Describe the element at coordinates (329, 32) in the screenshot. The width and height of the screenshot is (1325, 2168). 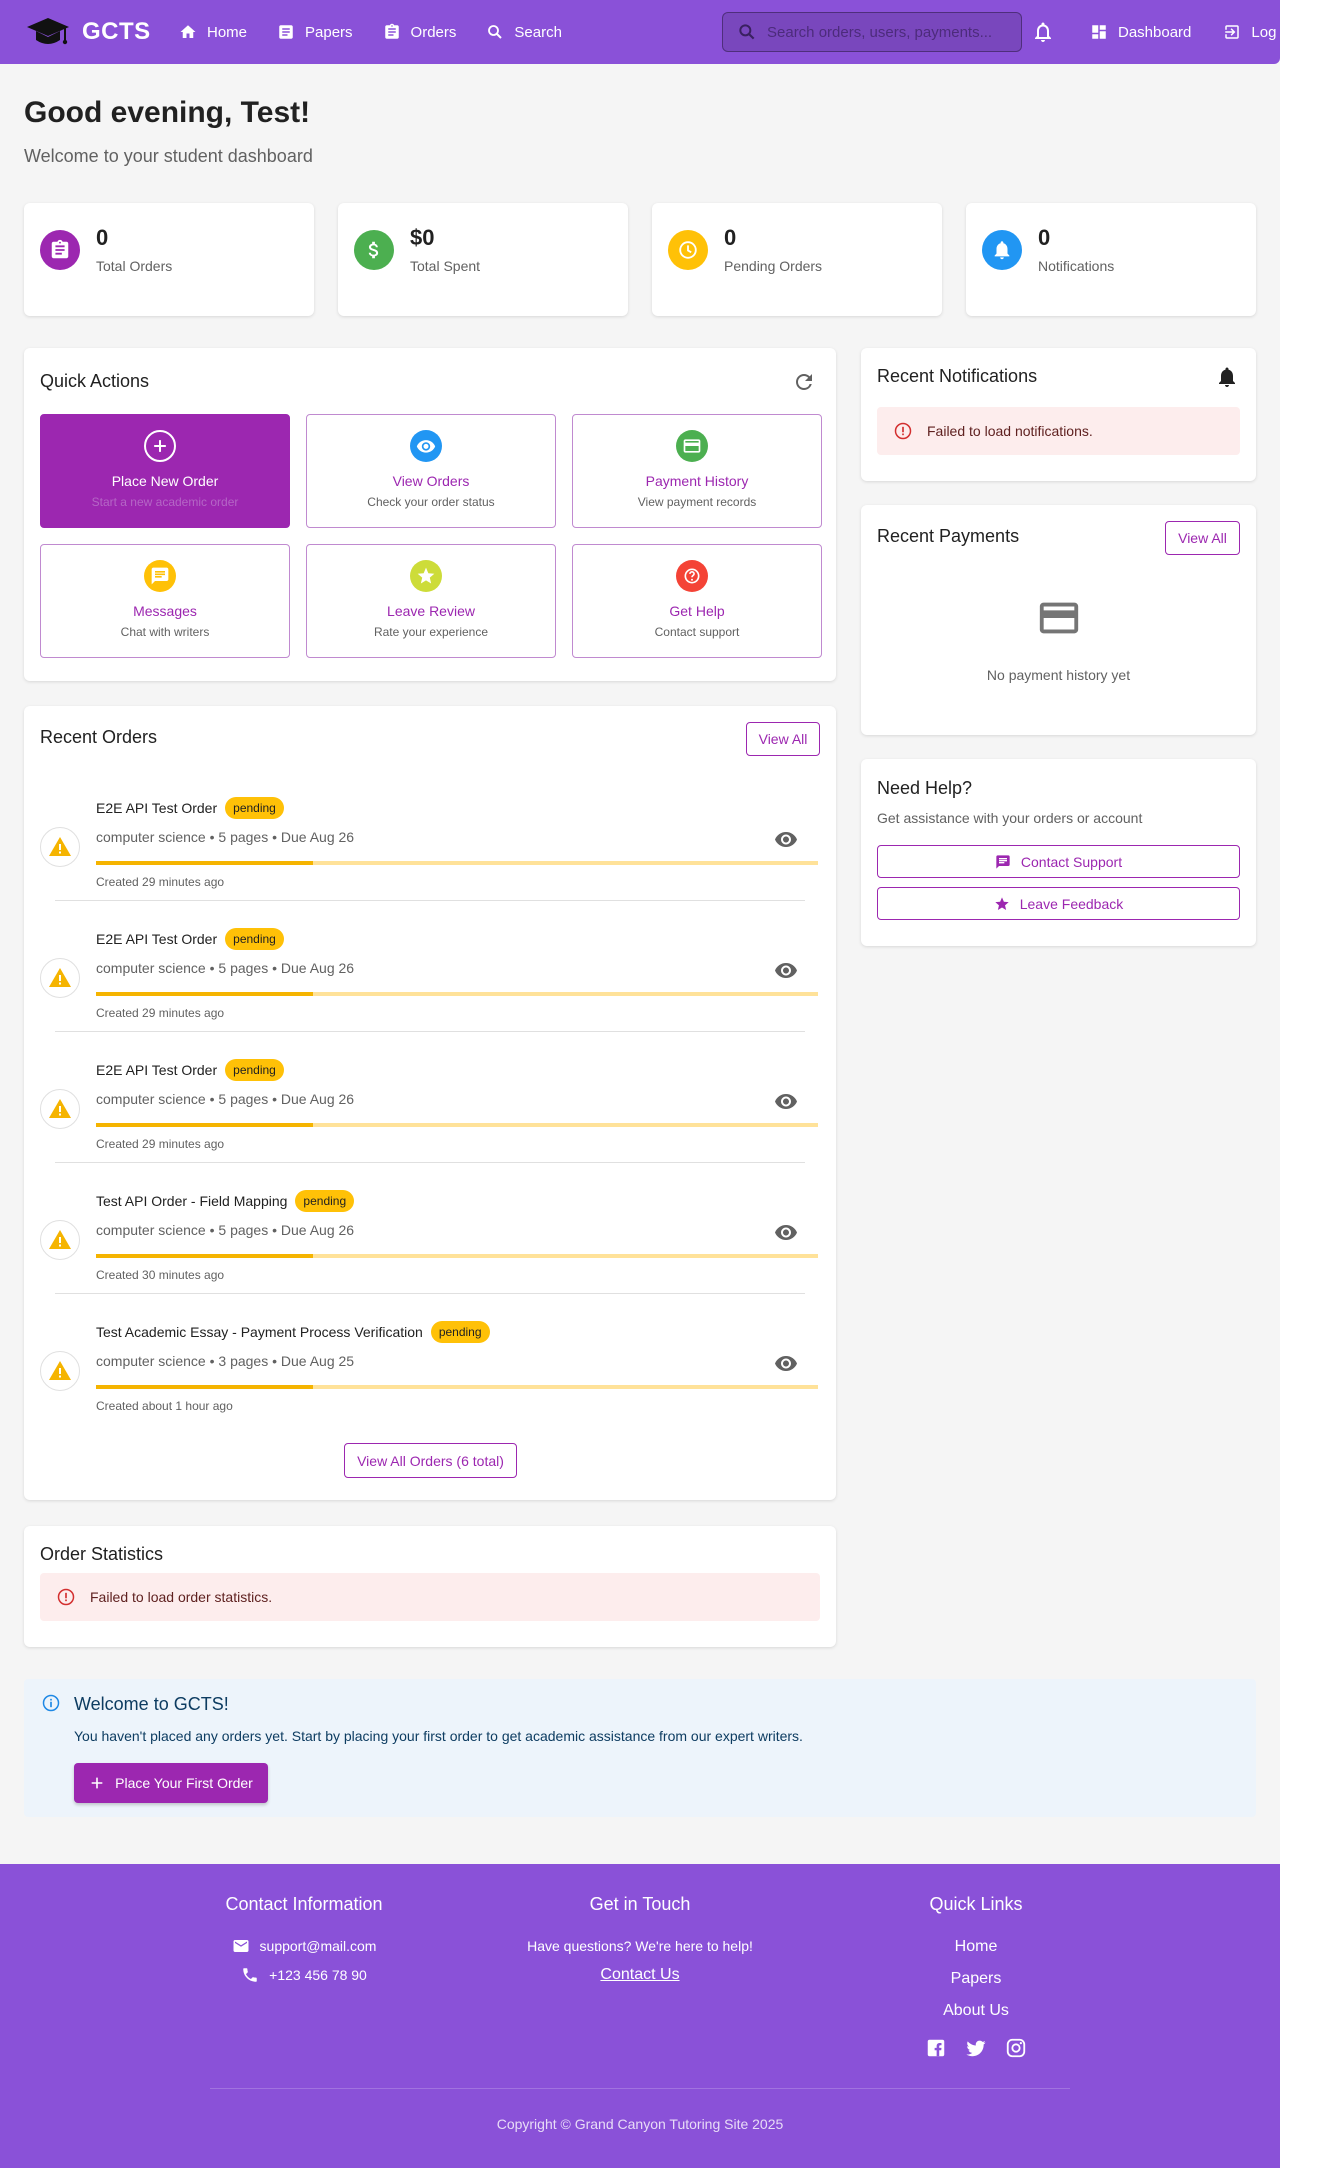
I see `nav-papers-label: Papers` at that location.